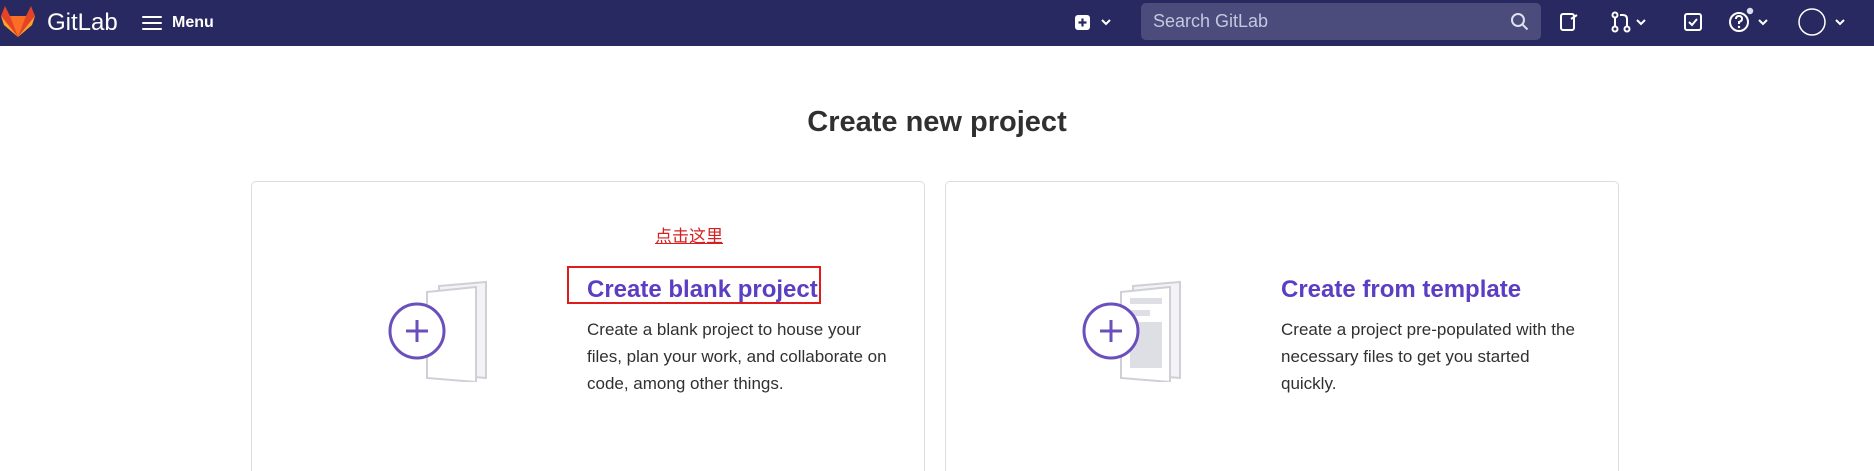 The height and width of the screenshot is (471, 1874). I want to click on avatar, so click(1812, 22).